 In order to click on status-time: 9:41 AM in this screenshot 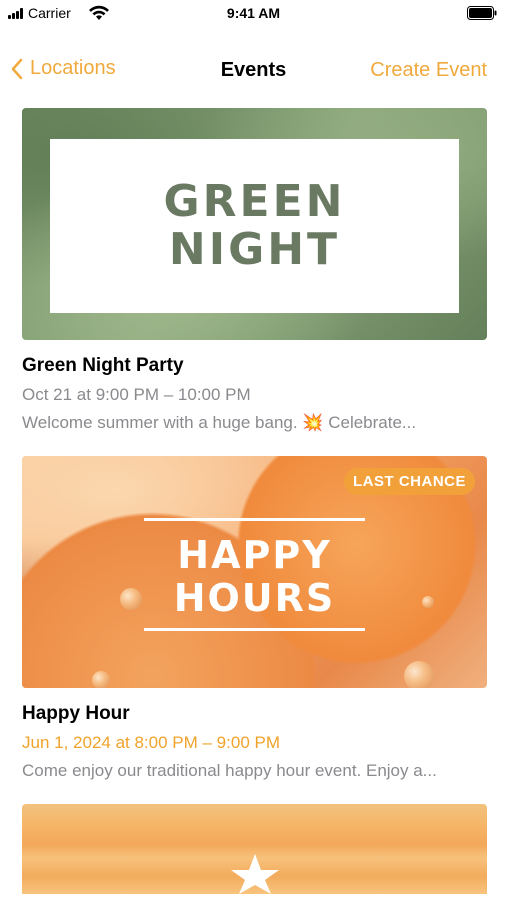, I will do `click(253, 13)`.